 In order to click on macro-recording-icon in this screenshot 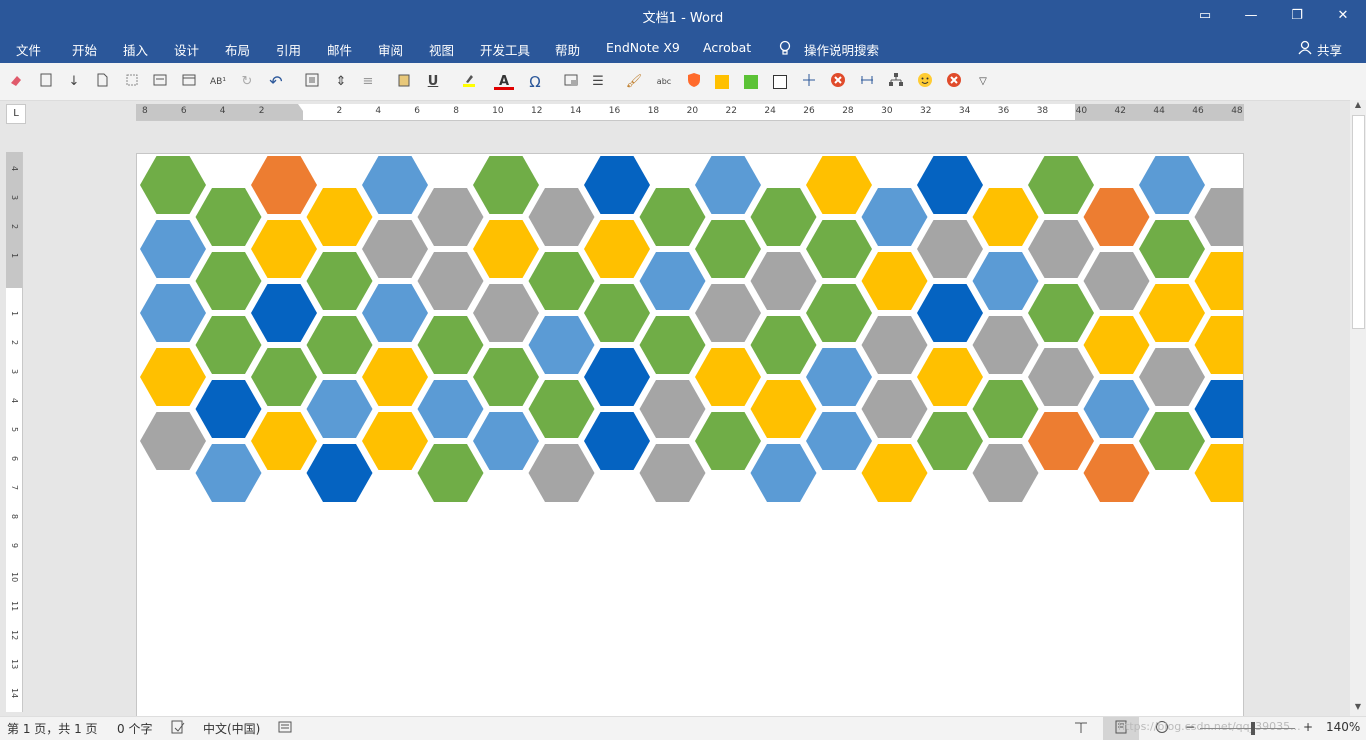, I will do `click(285, 728)`.